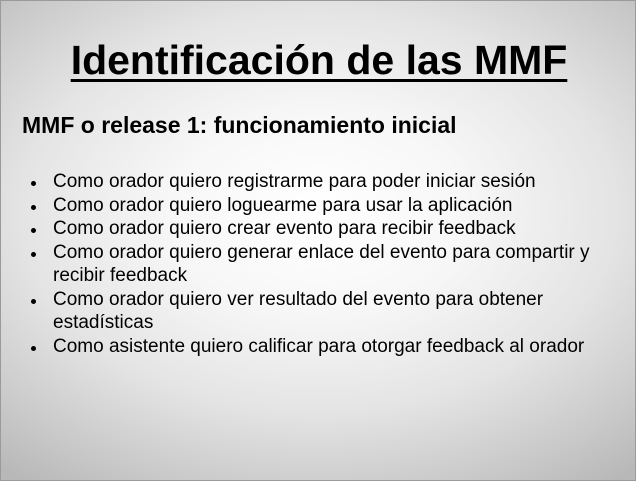 The width and height of the screenshot is (636, 481). Describe the element at coordinates (239, 125) in the screenshot. I see `slide-subtitle: MMF o release 1: funcionamiento inicial` at that location.